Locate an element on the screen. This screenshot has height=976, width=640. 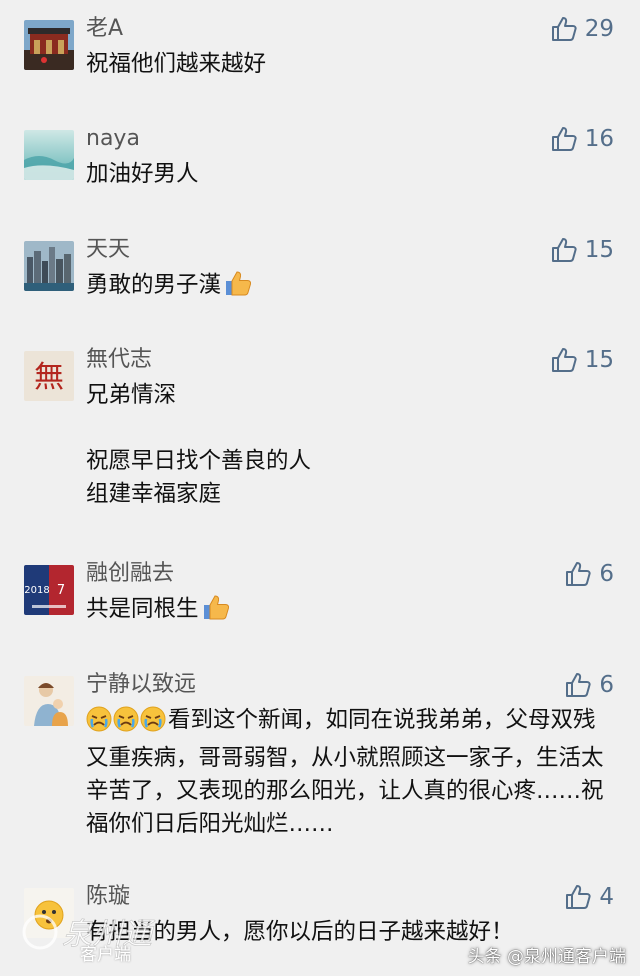
avatar-year-left: 2018 is located at coordinates (36, 590).